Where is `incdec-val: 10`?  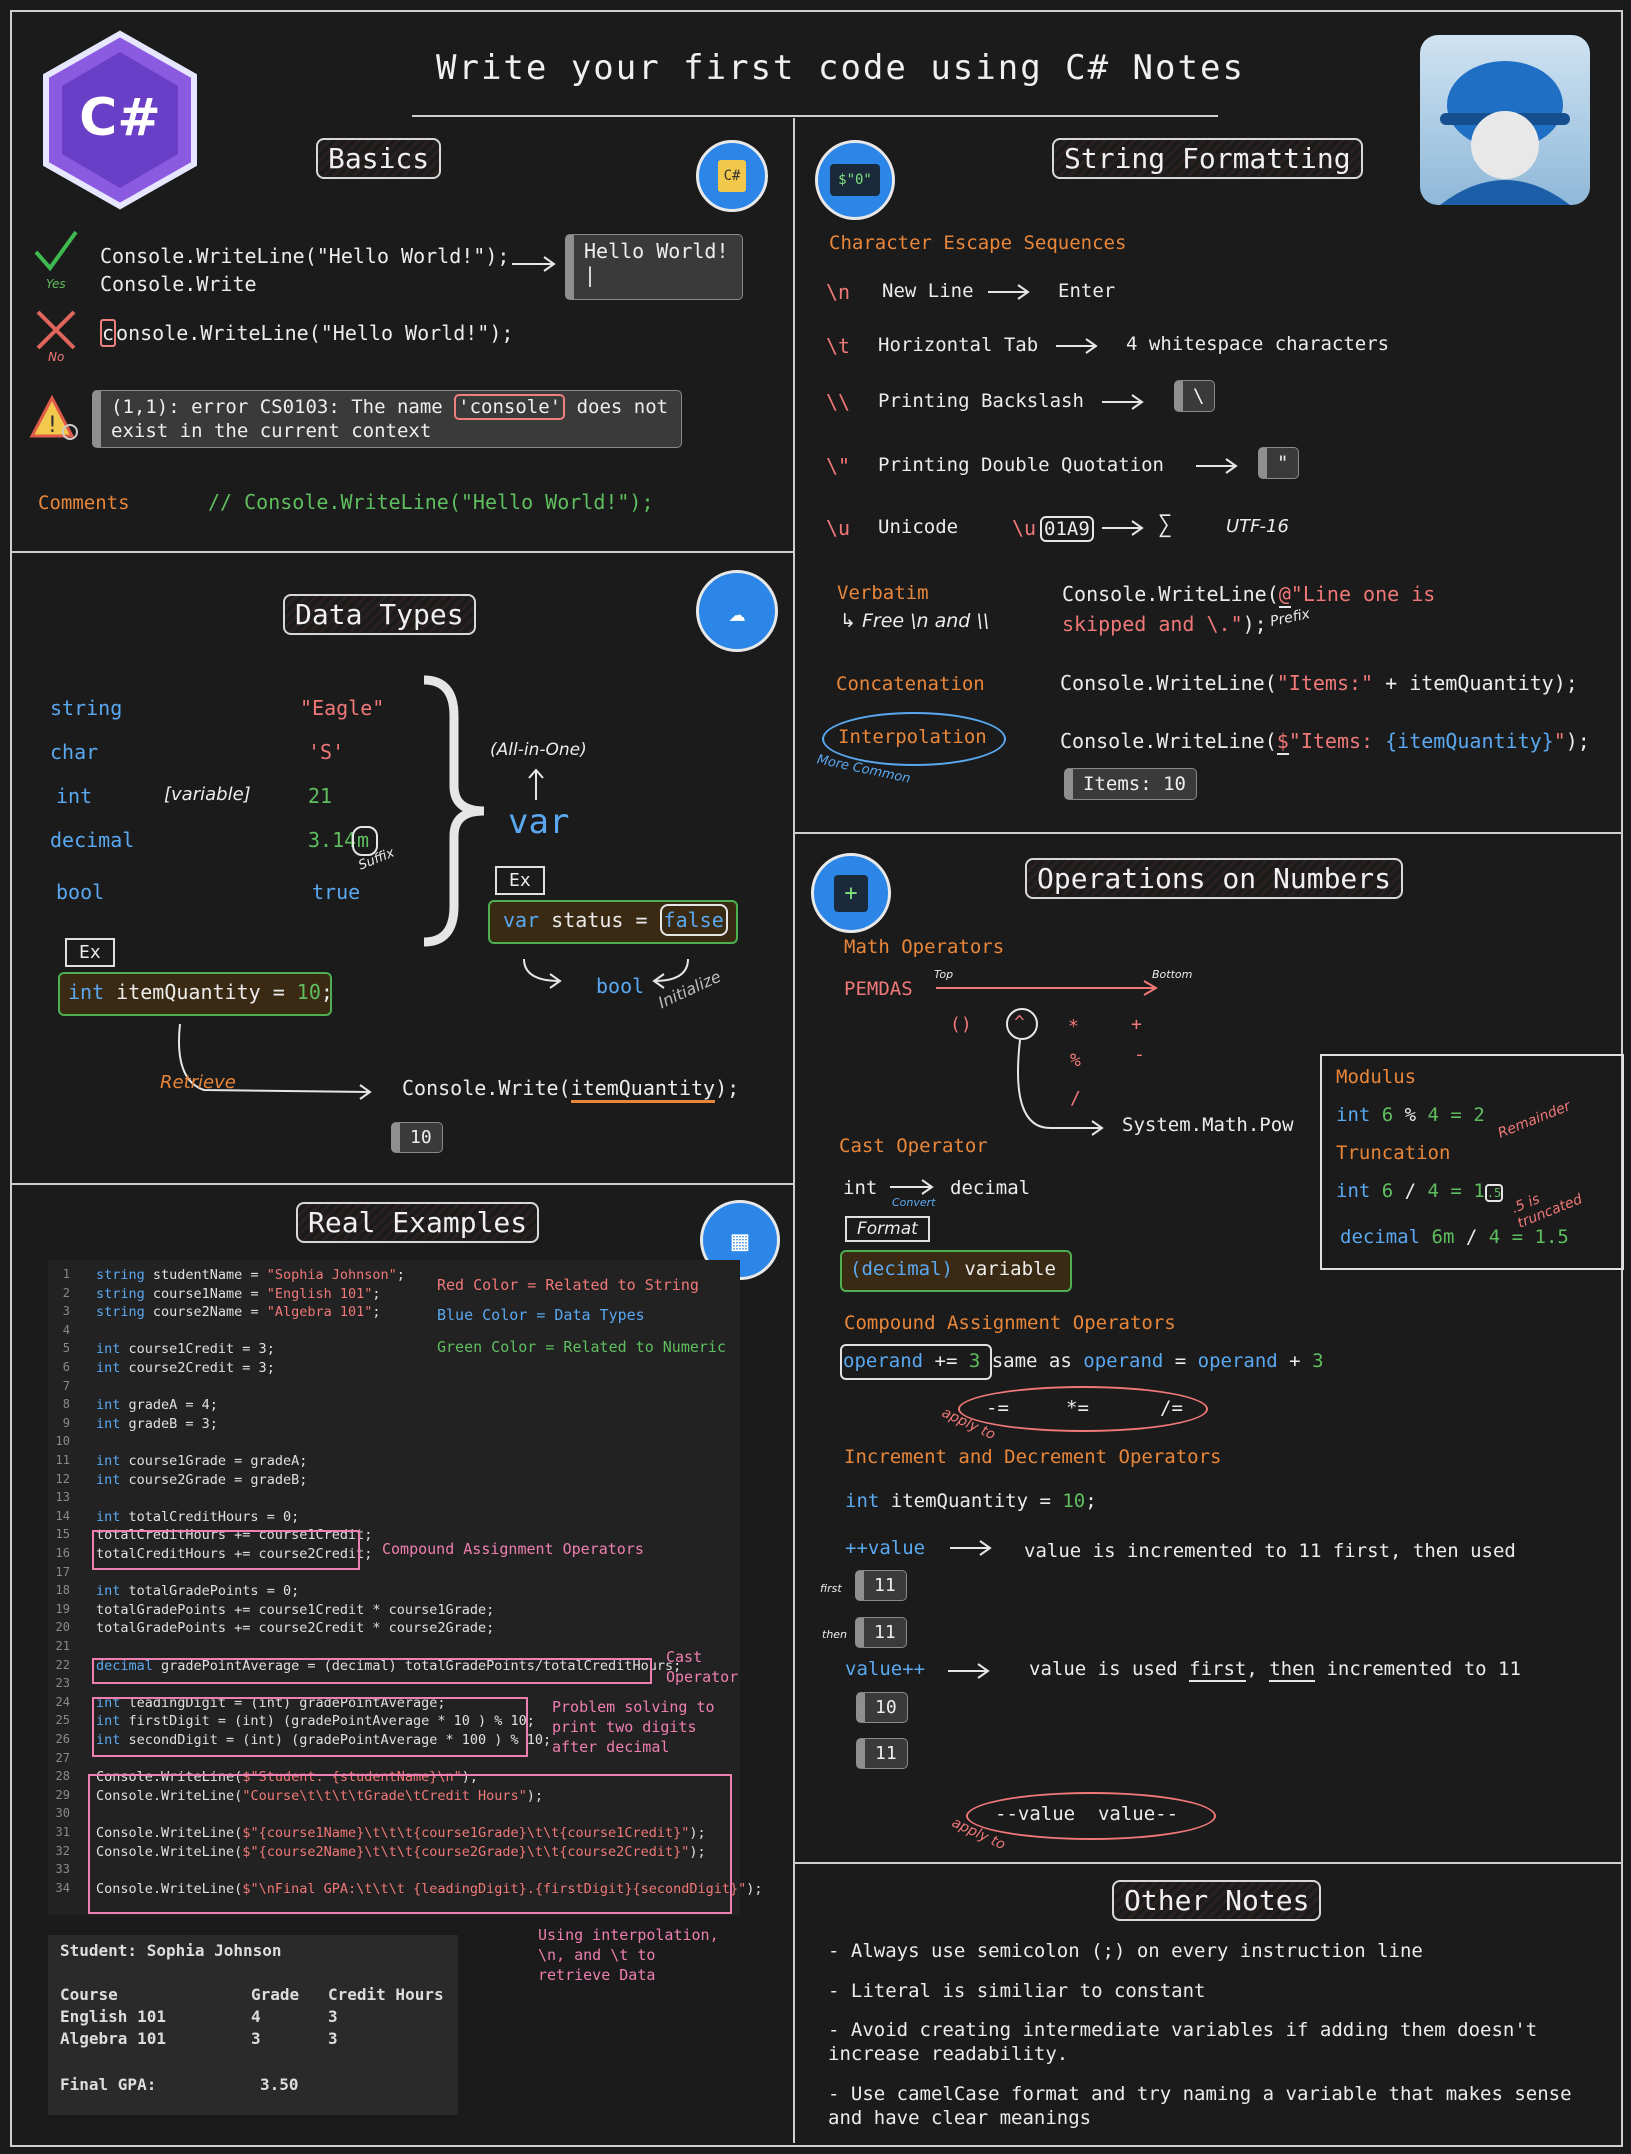
incdec-val: 10 is located at coordinates (1074, 1501).